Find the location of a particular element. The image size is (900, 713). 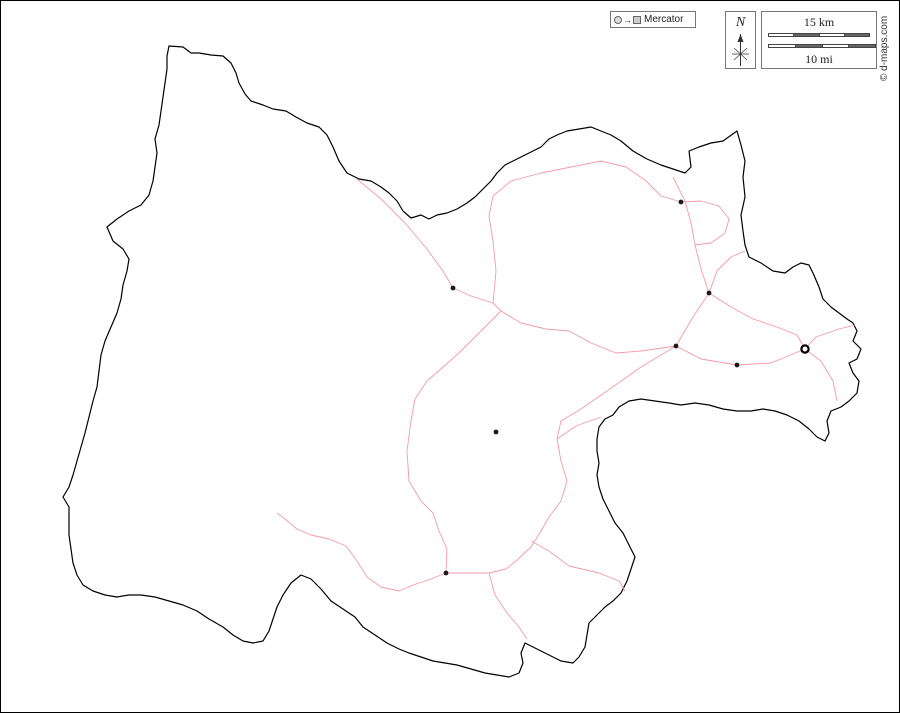

scale-bar: 15 km 10 mi is located at coordinates (819, 40).